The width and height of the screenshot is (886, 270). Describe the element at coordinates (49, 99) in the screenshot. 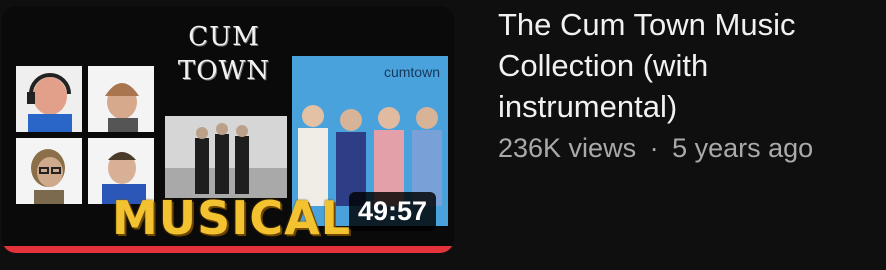

I see `portrait-headphones` at that location.